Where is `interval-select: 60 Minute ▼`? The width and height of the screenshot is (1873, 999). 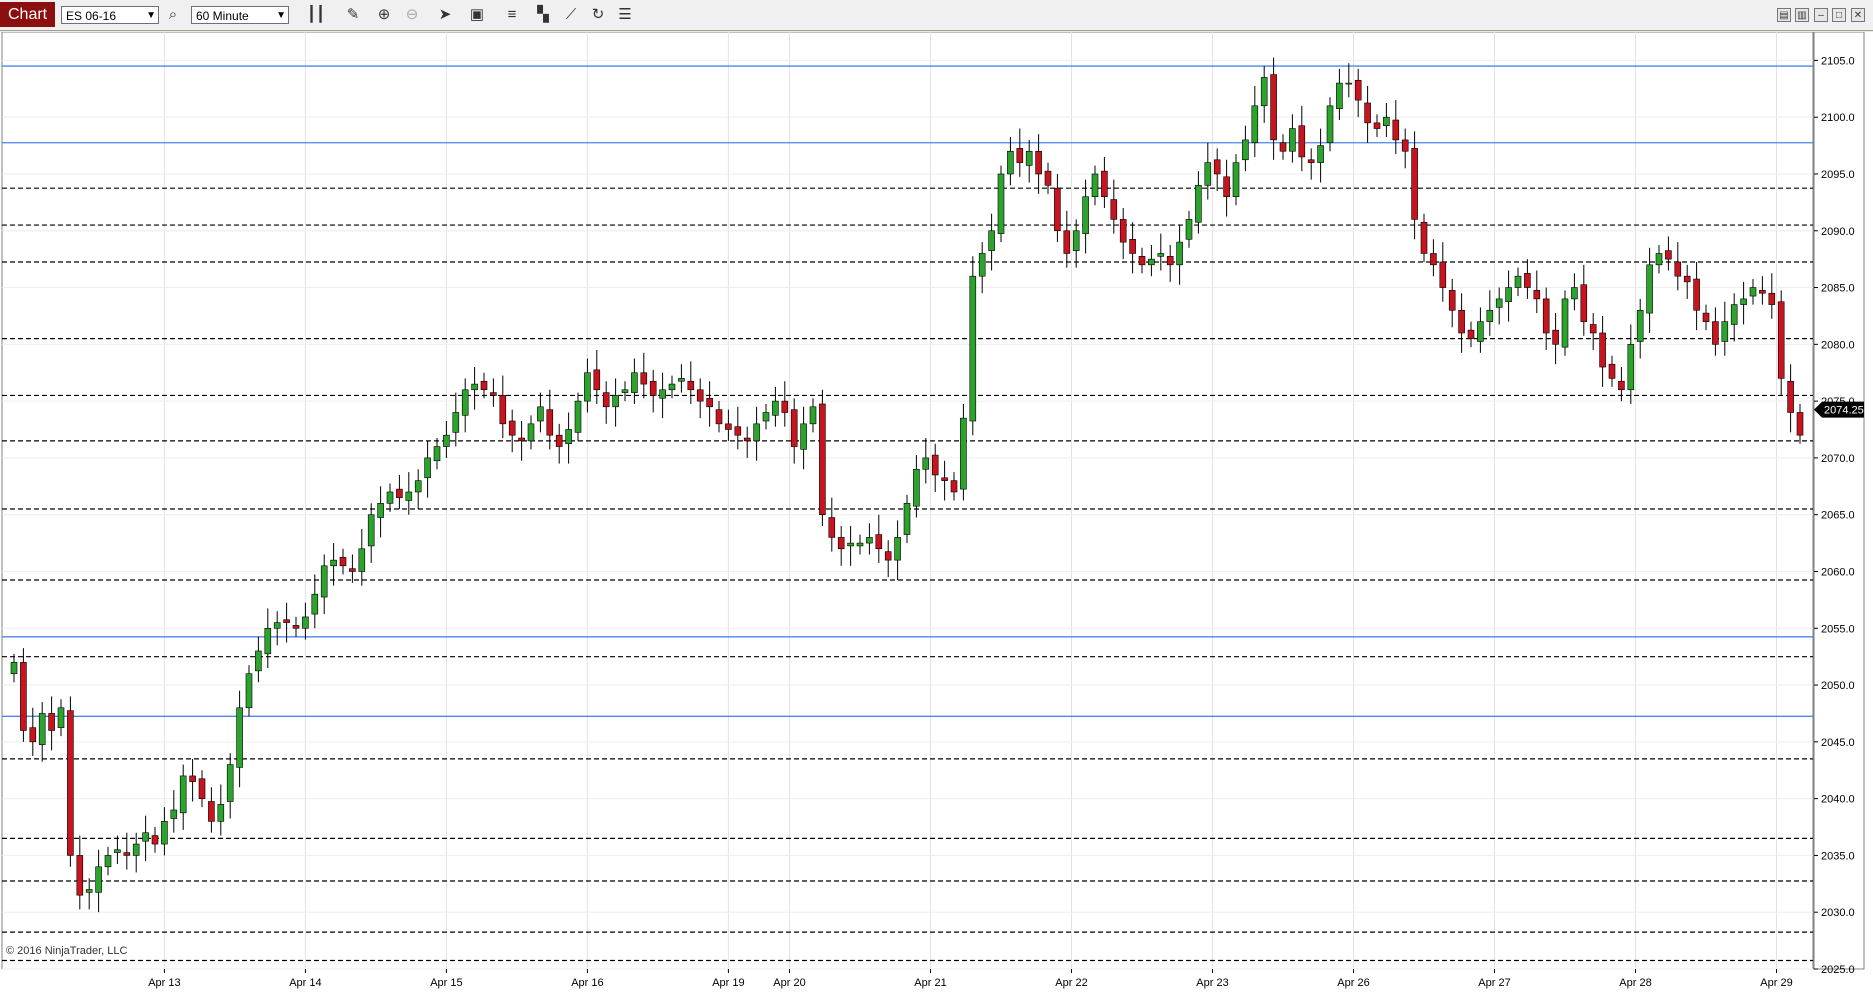 interval-select: 60 Minute ▼ is located at coordinates (240, 15).